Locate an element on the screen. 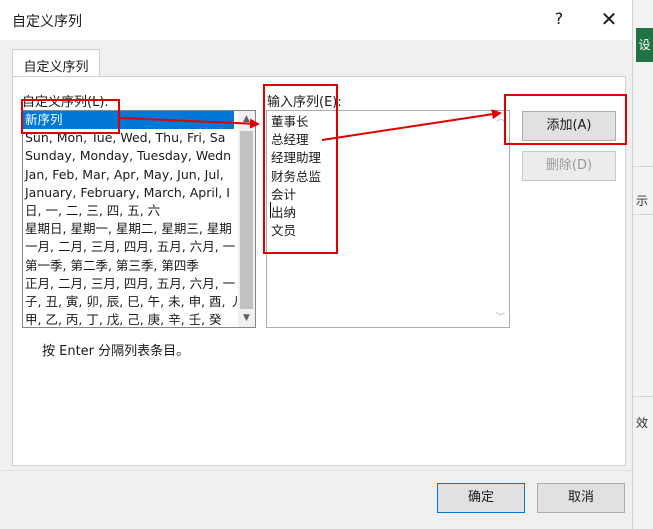 The height and width of the screenshot is (529, 653). close-icon: ✕ is located at coordinates (609, 19).